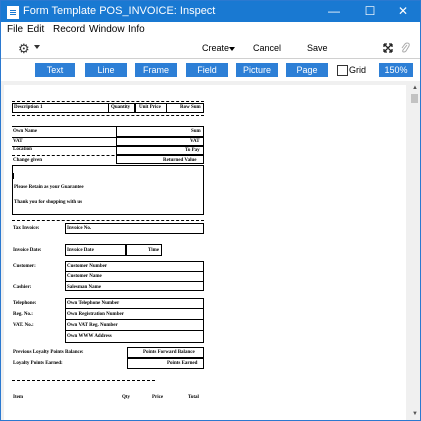 Image resolution: width=421 pixels, height=421 pixels. What do you see at coordinates (215, 48) in the screenshot?
I see `create-button: Create` at bounding box center [215, 48].